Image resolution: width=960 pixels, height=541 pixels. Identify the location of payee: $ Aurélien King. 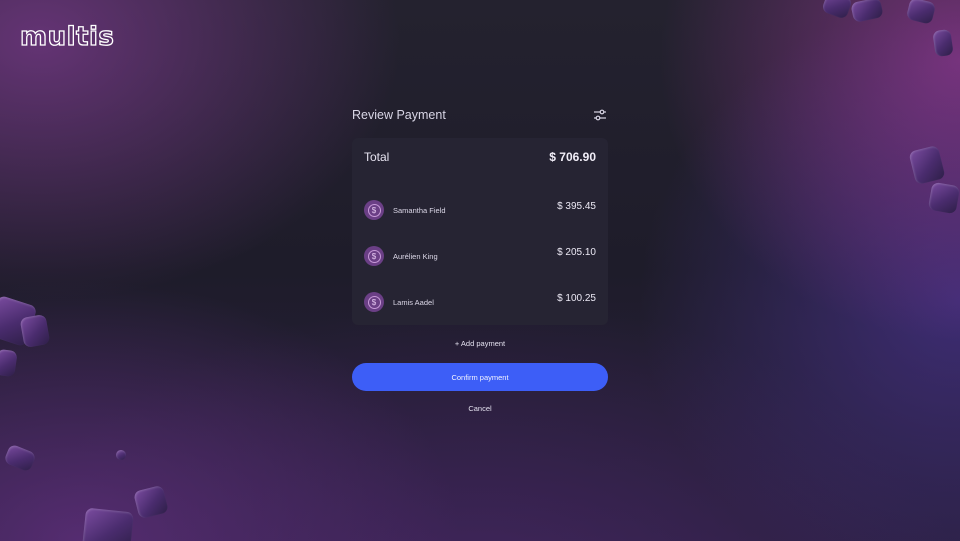
(401, 256).